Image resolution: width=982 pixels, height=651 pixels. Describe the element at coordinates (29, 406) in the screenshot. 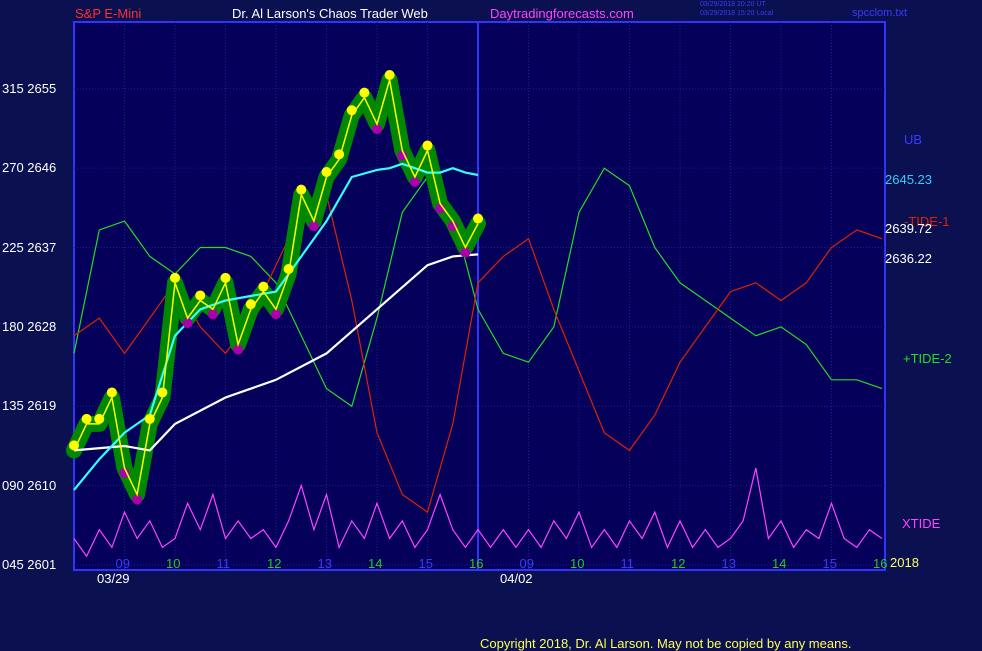

I see `y-tick-label: 135 2619` at that location.